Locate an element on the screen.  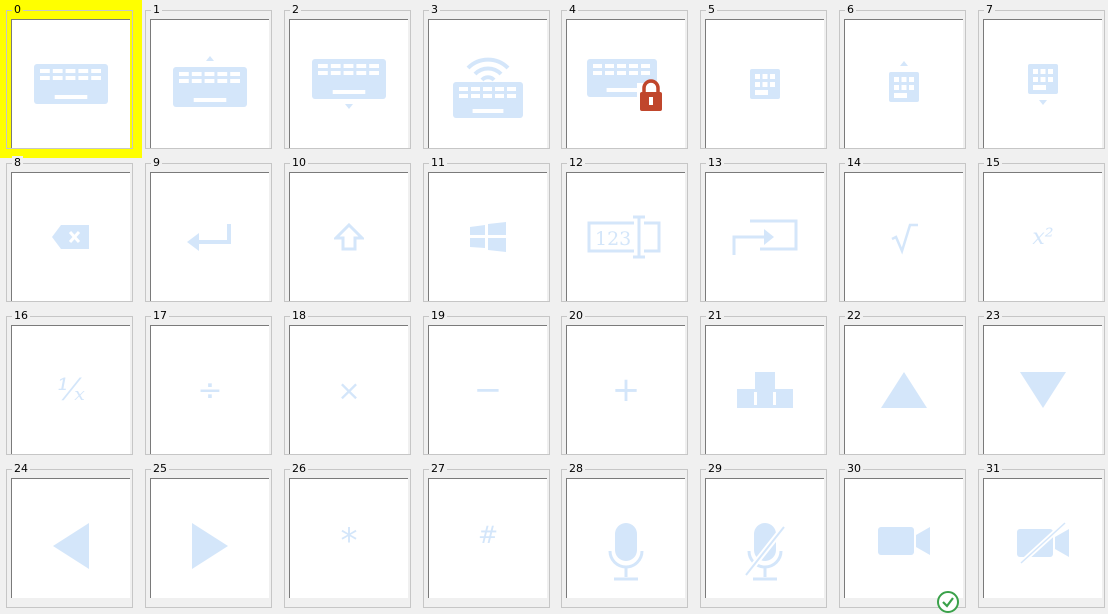
icon-tile: + is located at coordinates (625, 389).